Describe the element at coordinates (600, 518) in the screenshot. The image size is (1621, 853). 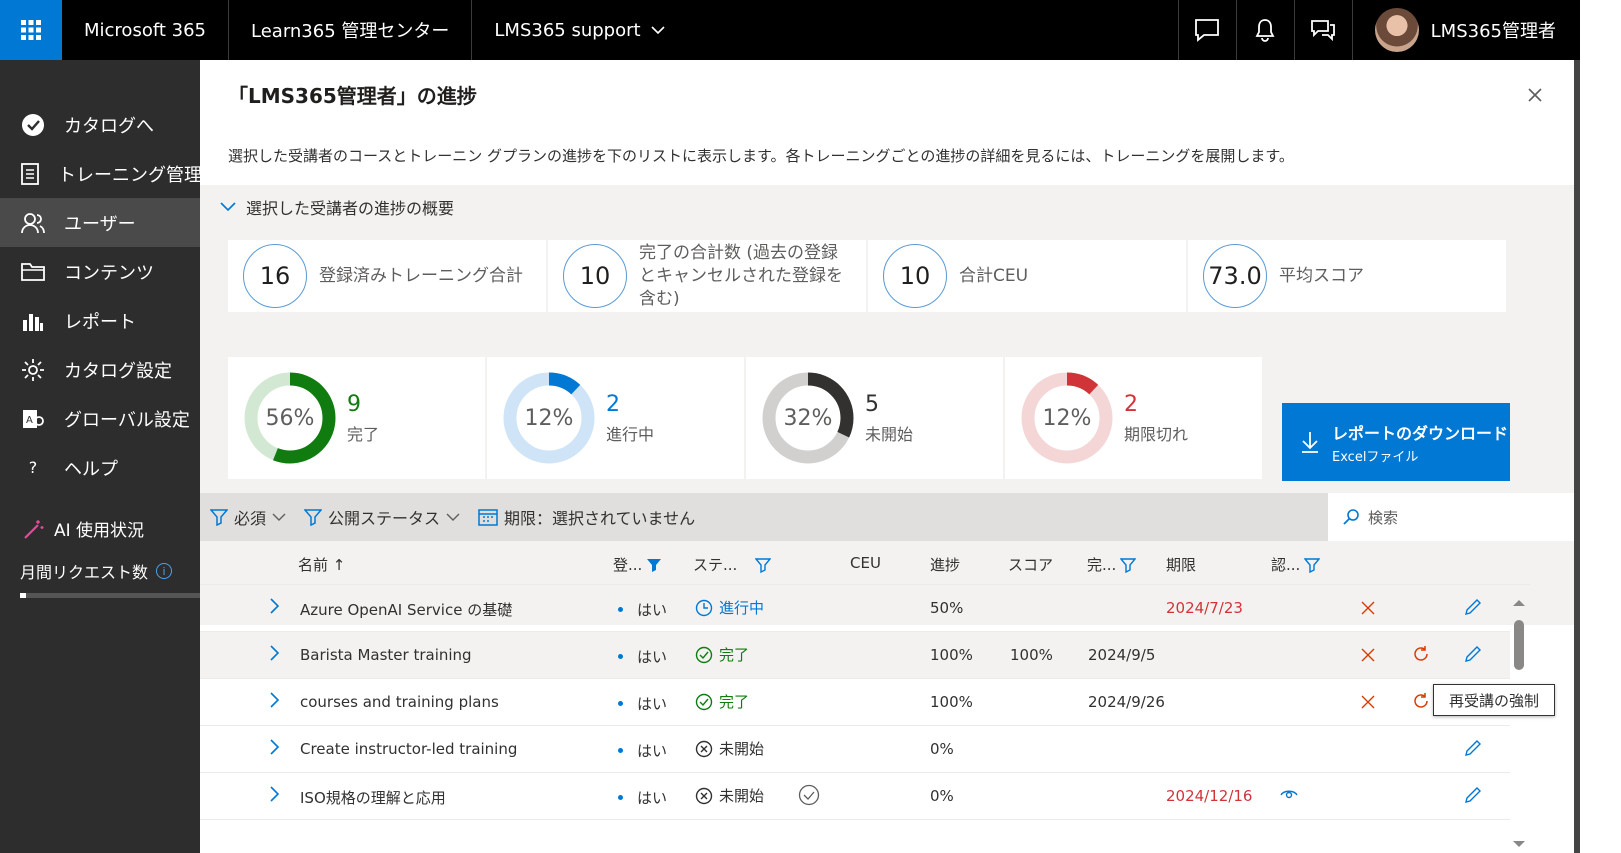
I see `deadline-filter-label: 期限：選択されていません` at that location.